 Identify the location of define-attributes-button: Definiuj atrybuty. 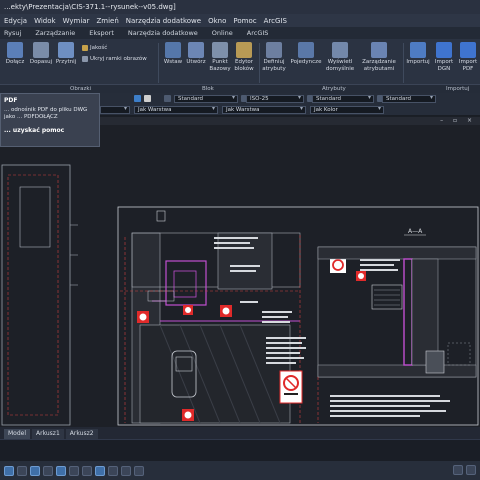
(274, 57).